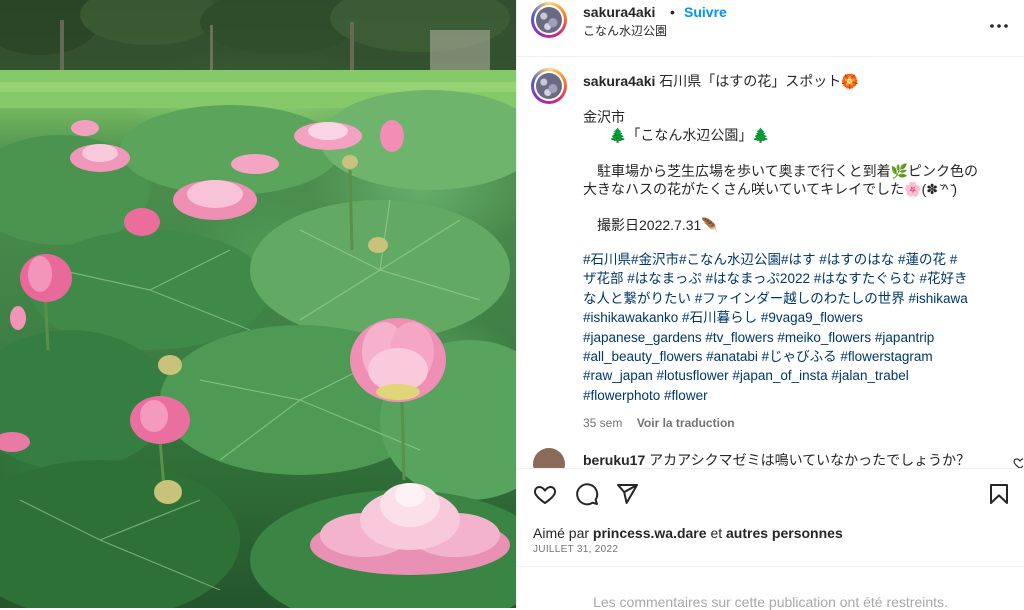 The image size is (1024, 610). I want to click on likes-prefix: Aimé par, so click(561, 533).